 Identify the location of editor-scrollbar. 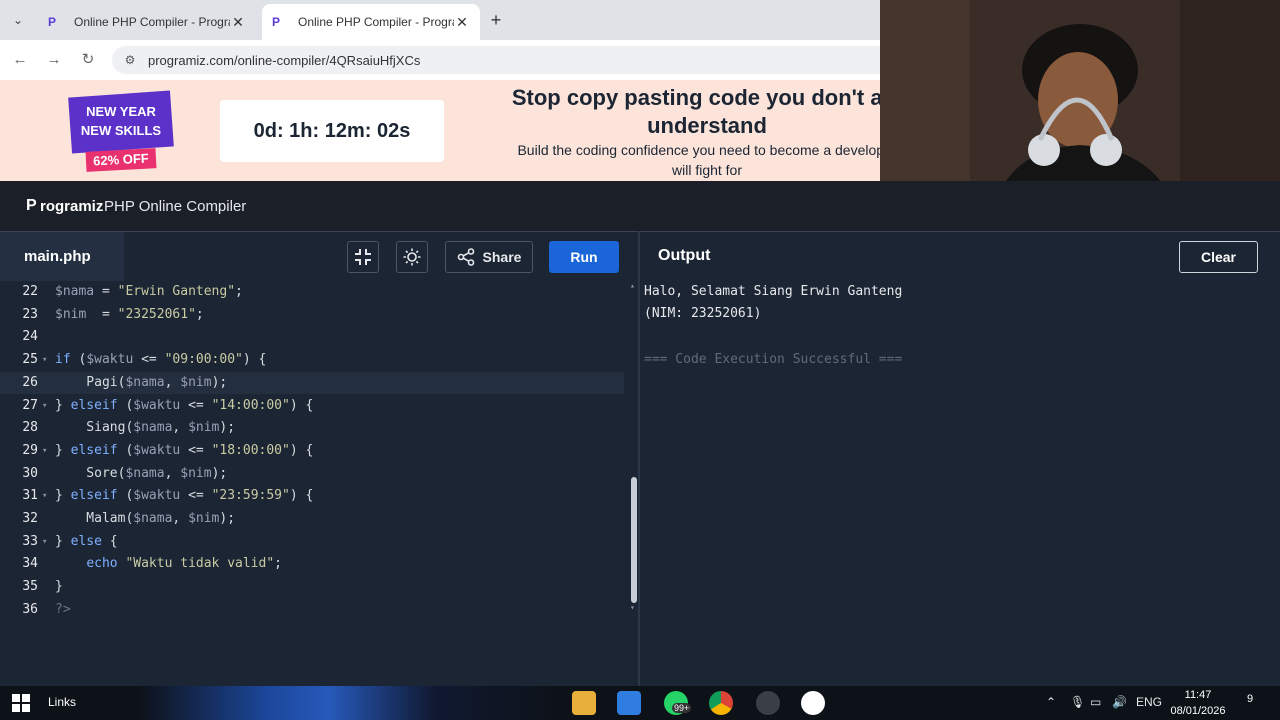
(634, 540).